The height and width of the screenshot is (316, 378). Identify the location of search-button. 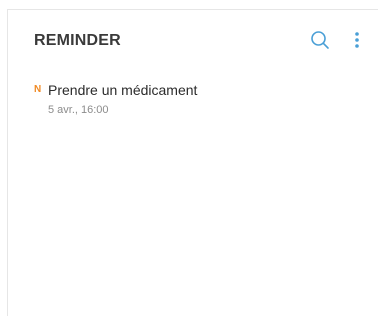
(320, 40).